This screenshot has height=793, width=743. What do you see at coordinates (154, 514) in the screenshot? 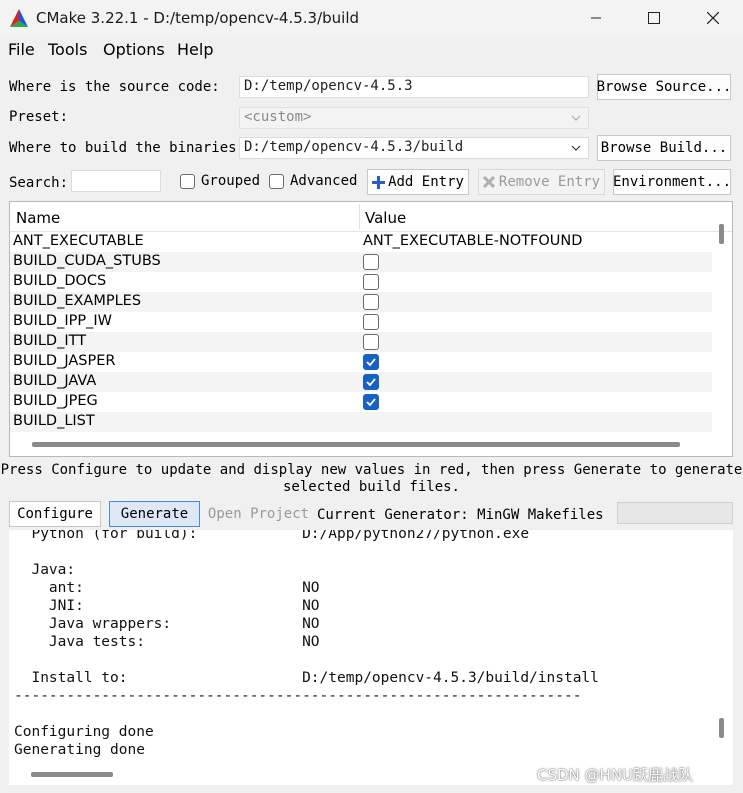
I see `generate-button: Generate` at bounding box center [154, 514].